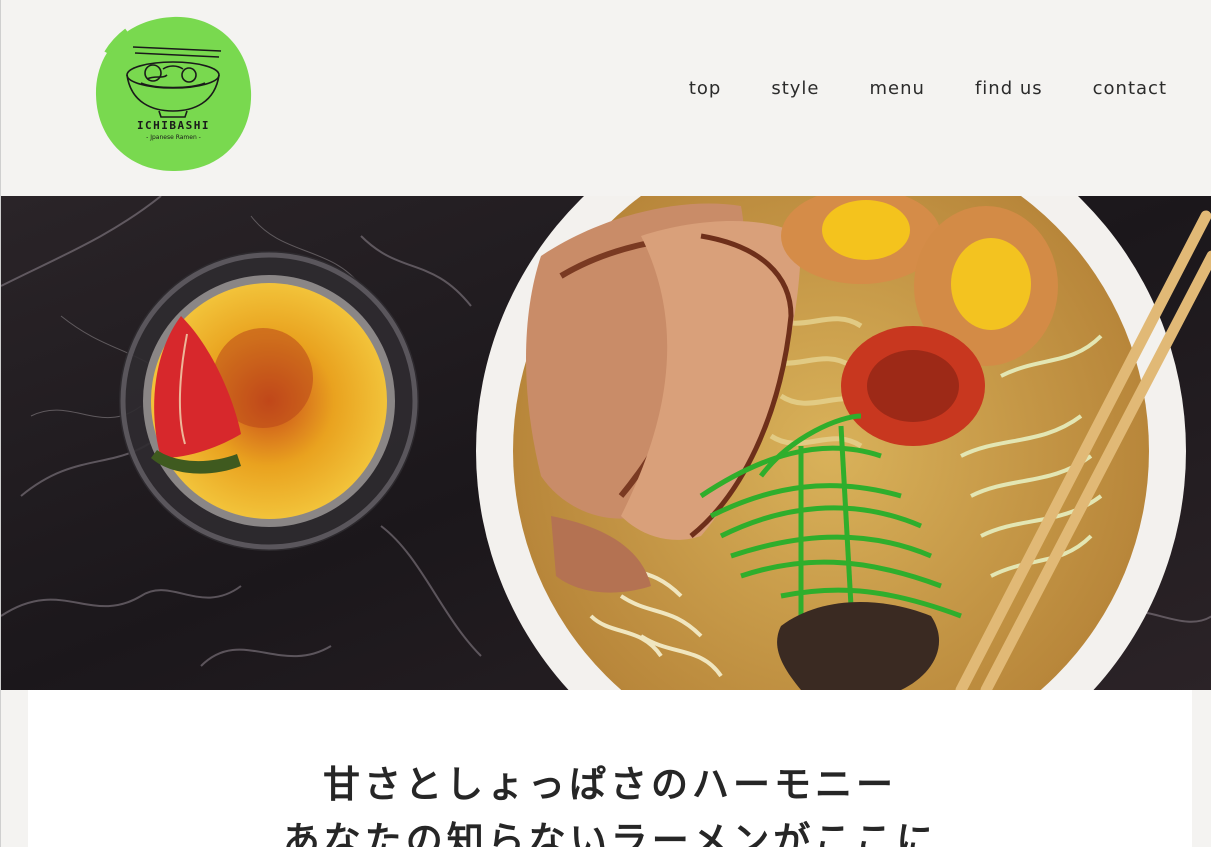 This screenshot has height=847, width=1211. I want to click on brand-tagline: - Jpanese Ramen -, so click(173, 137).